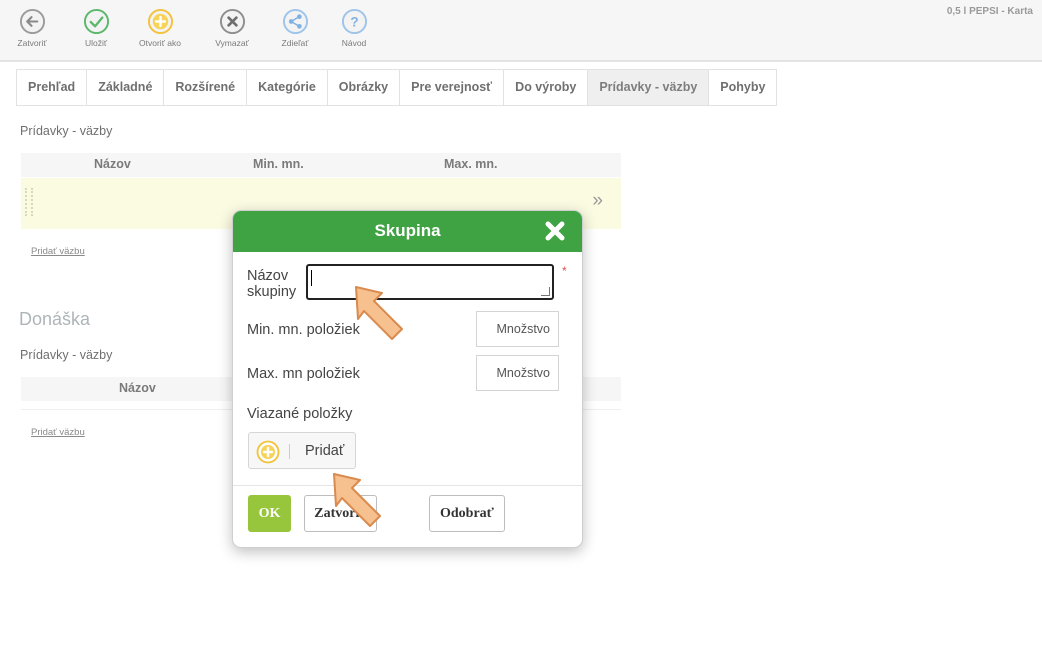 This screenshot has height=672, width=1042. Describe the element at coordinates (289, 451) in the screenshot. I see `button-divider` at that location.